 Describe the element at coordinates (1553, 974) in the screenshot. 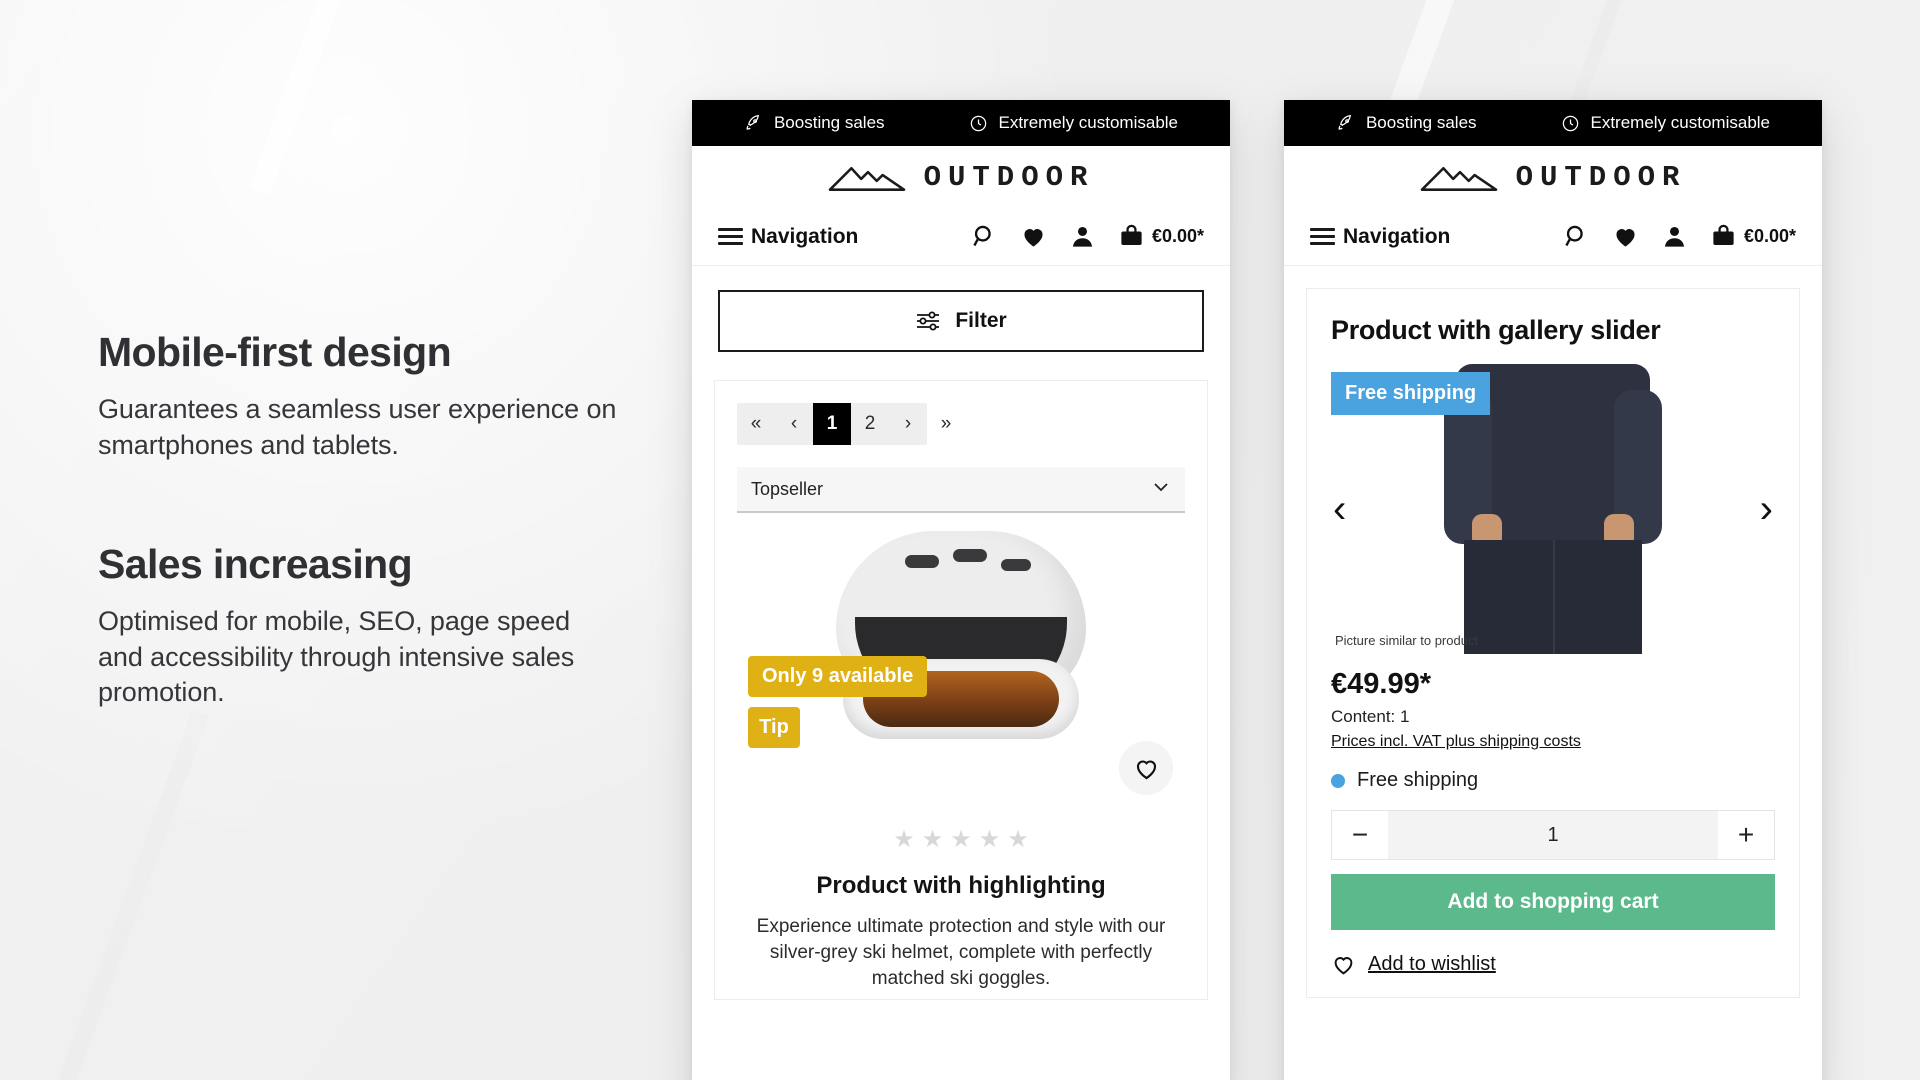

I see `add-to-wishlist-button: Add to wishlist` at that location.